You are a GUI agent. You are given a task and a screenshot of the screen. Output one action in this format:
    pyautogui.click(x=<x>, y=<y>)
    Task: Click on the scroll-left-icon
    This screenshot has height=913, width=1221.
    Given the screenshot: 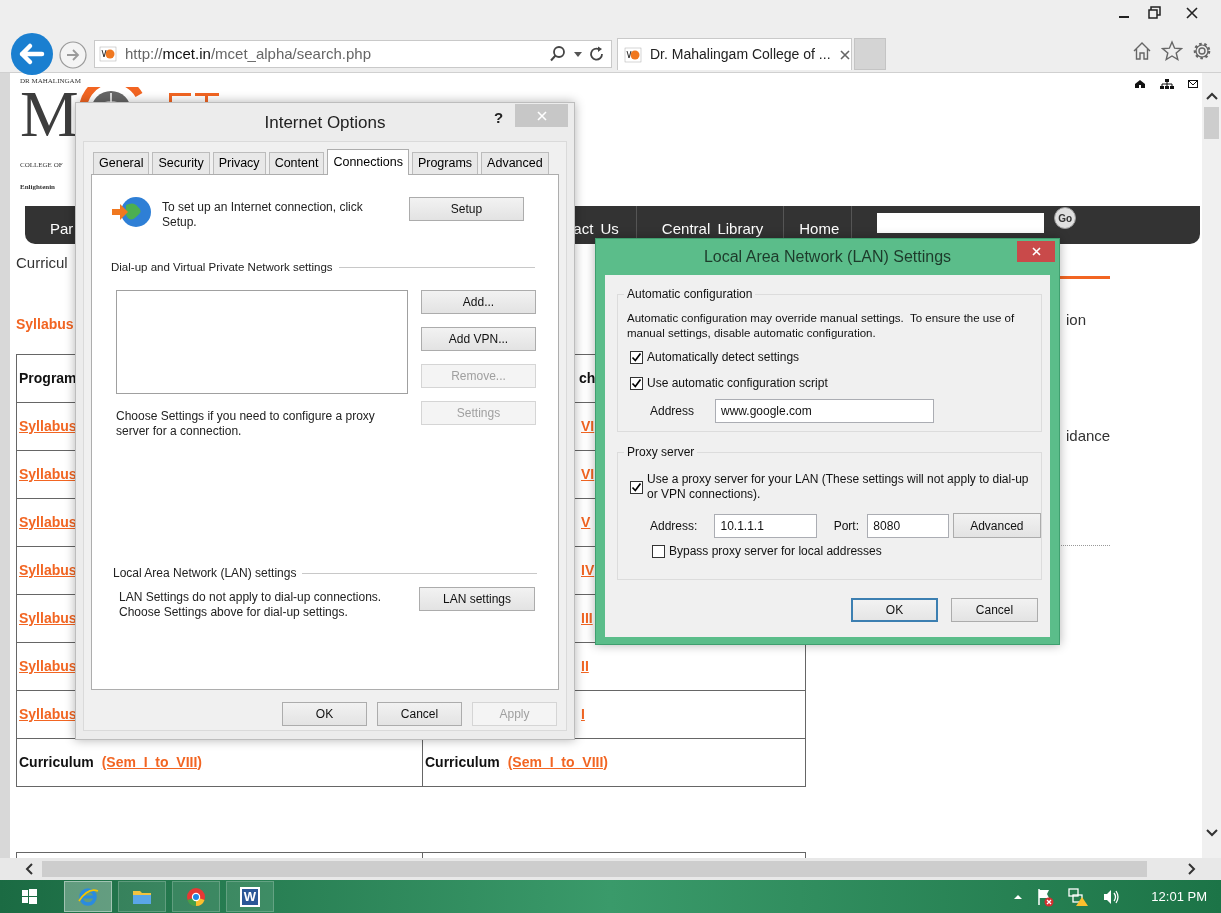 What is the action you would take?
    pyautogui.click(x=29, y=869)
    